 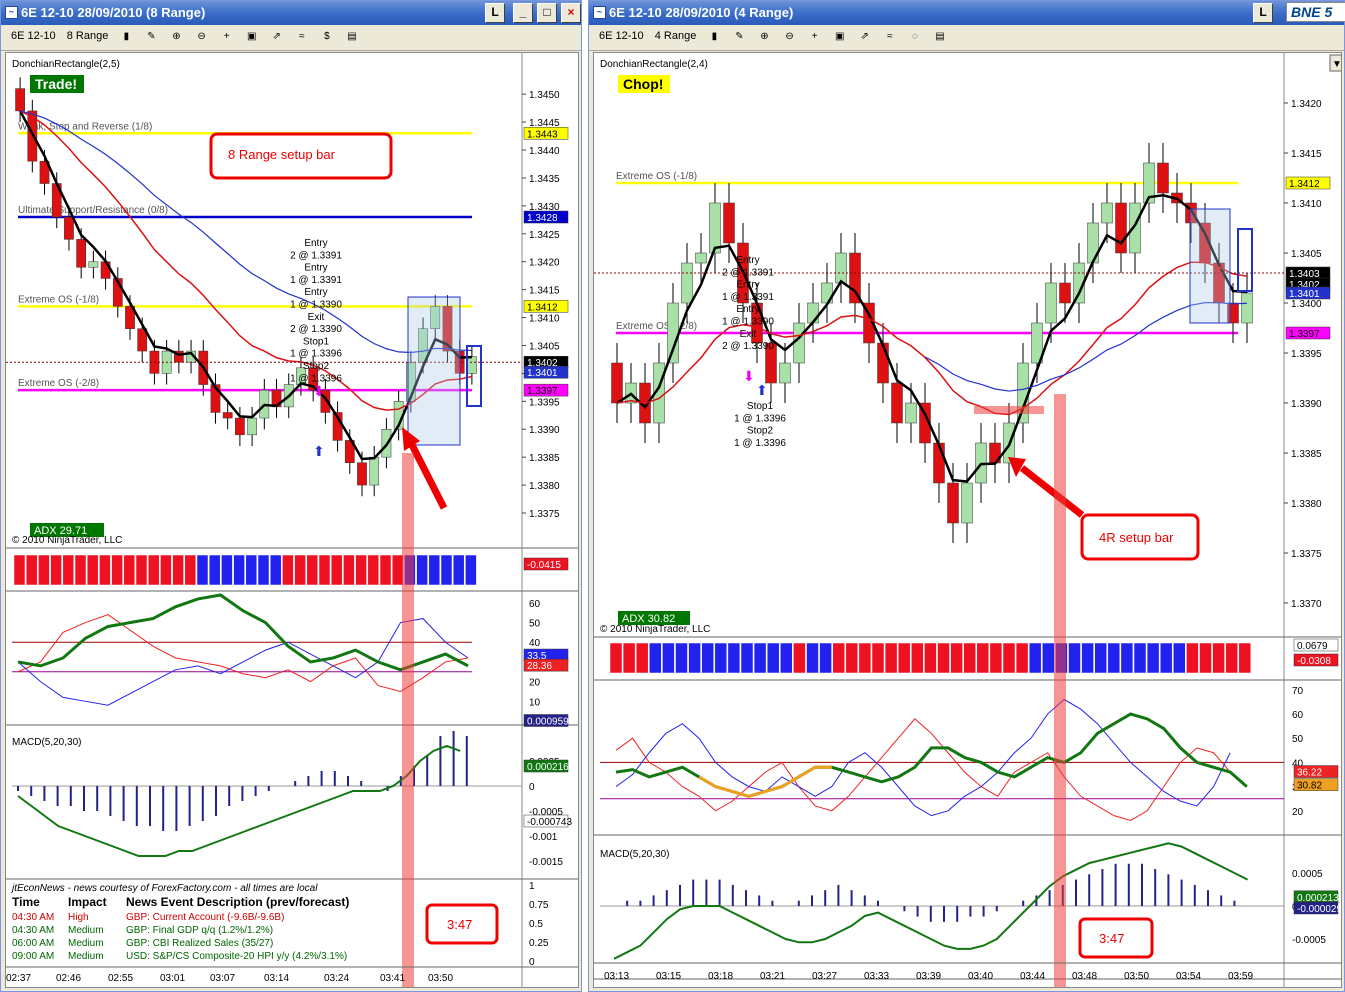 I want to click on time-highlight-band, so click(x=408, y=720).